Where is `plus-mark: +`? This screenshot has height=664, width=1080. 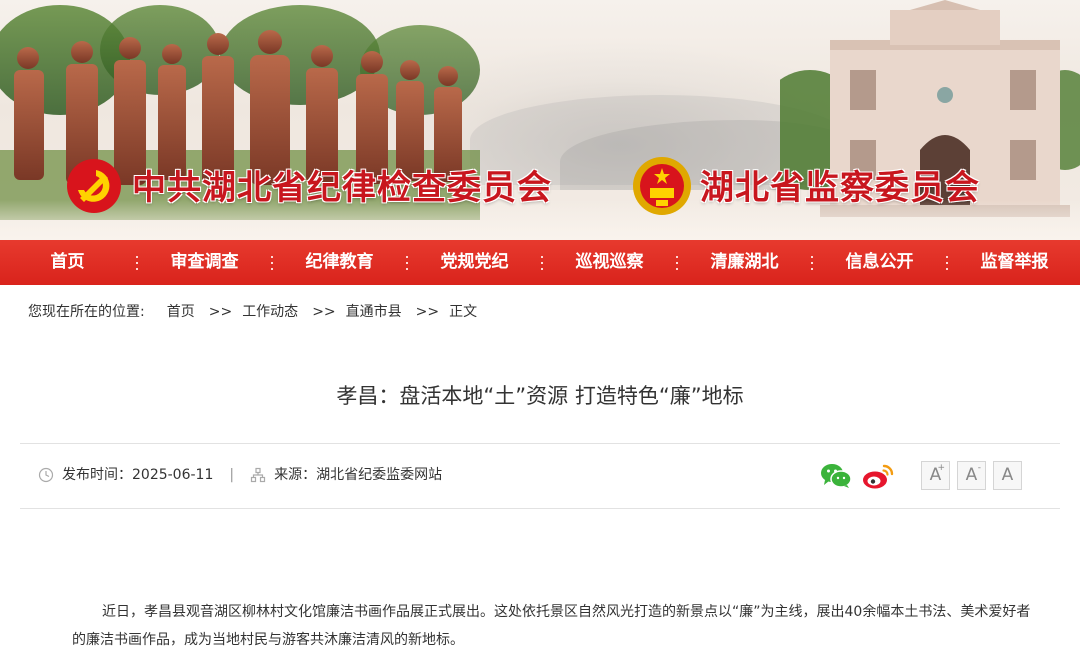
plus-mark: + is located at coordinates (941, 468).